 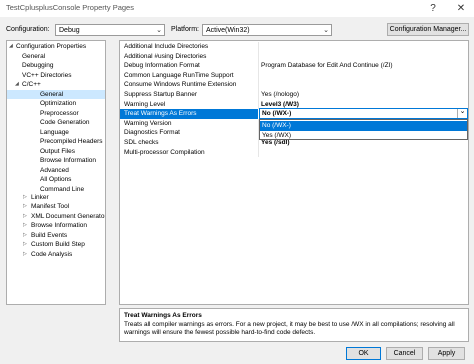 I want to click on platform-value: Active(Win32), so click(x=228, y=30).